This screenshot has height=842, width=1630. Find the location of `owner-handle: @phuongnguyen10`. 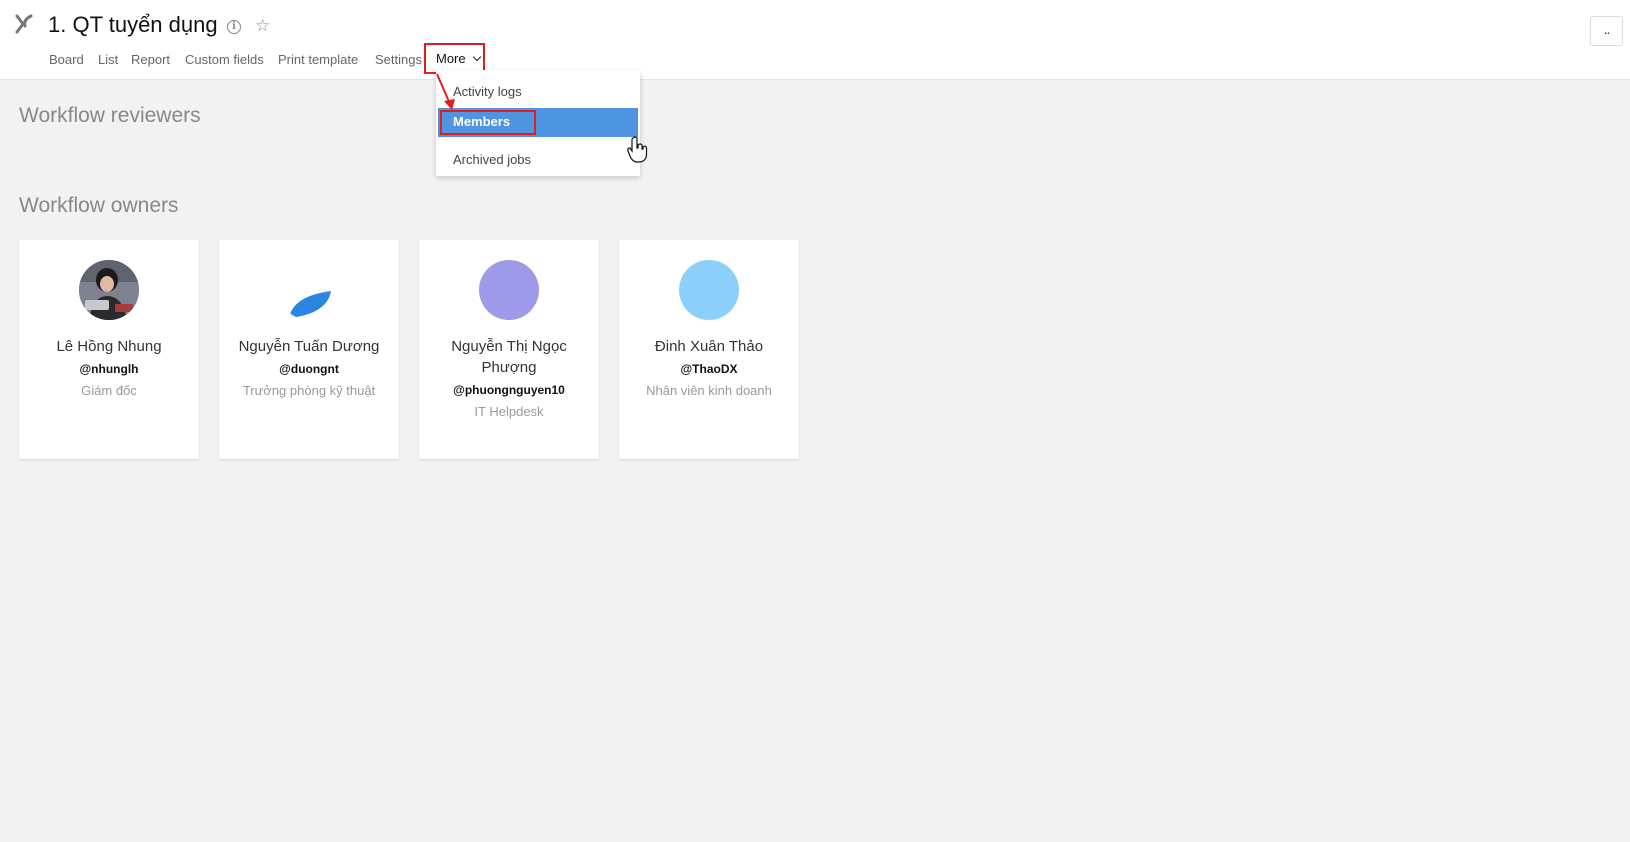

owner-handle: @phuongnguyen10 is located at coordinates (509, 390).